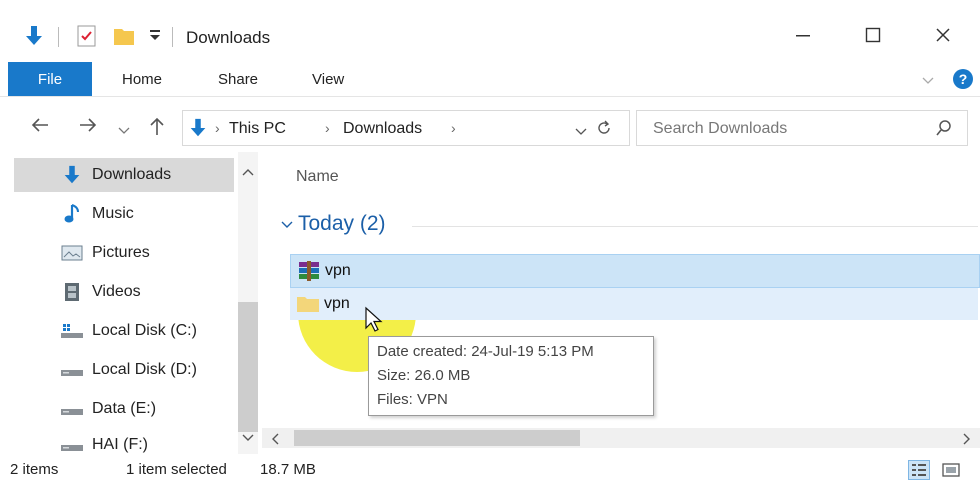 Image resolution: width=980 pixels, height=486 pixels. I want to click on nav-item-hai-f: HAI (F:), so click(124, 441).